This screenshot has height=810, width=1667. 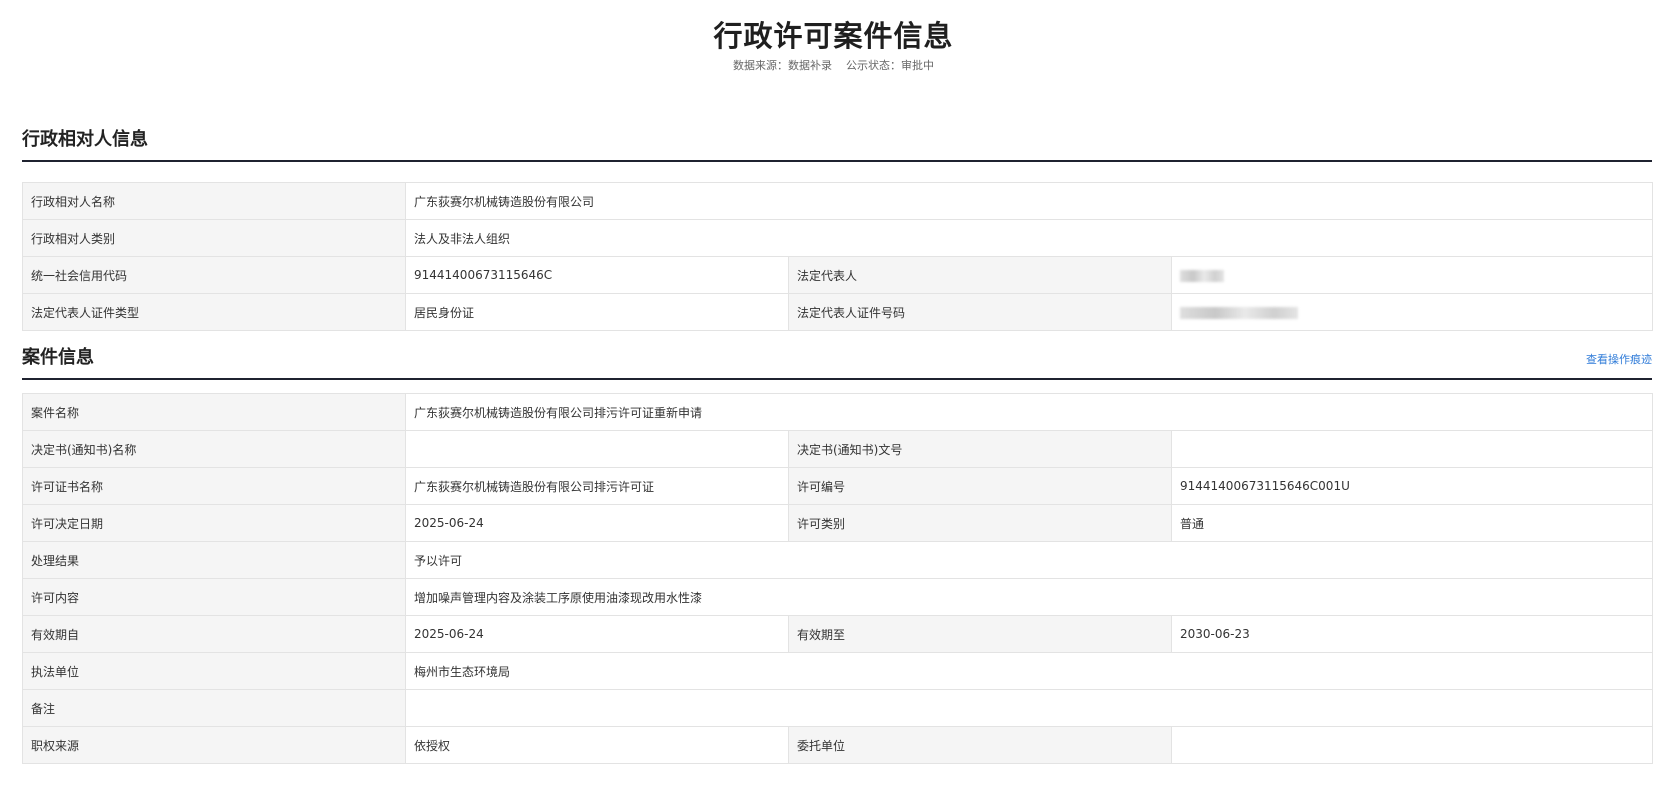 I want to click on table-row: 处理结果 予以许可, so click(x=837, y=560).